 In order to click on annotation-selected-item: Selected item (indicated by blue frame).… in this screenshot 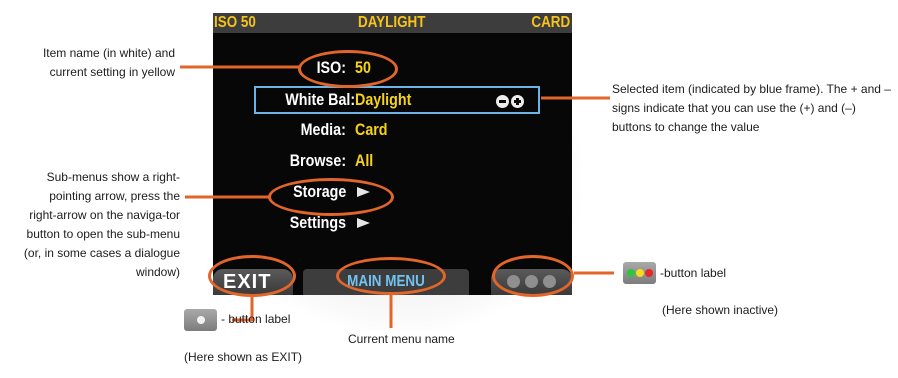, I will do `click(751, 108)`.